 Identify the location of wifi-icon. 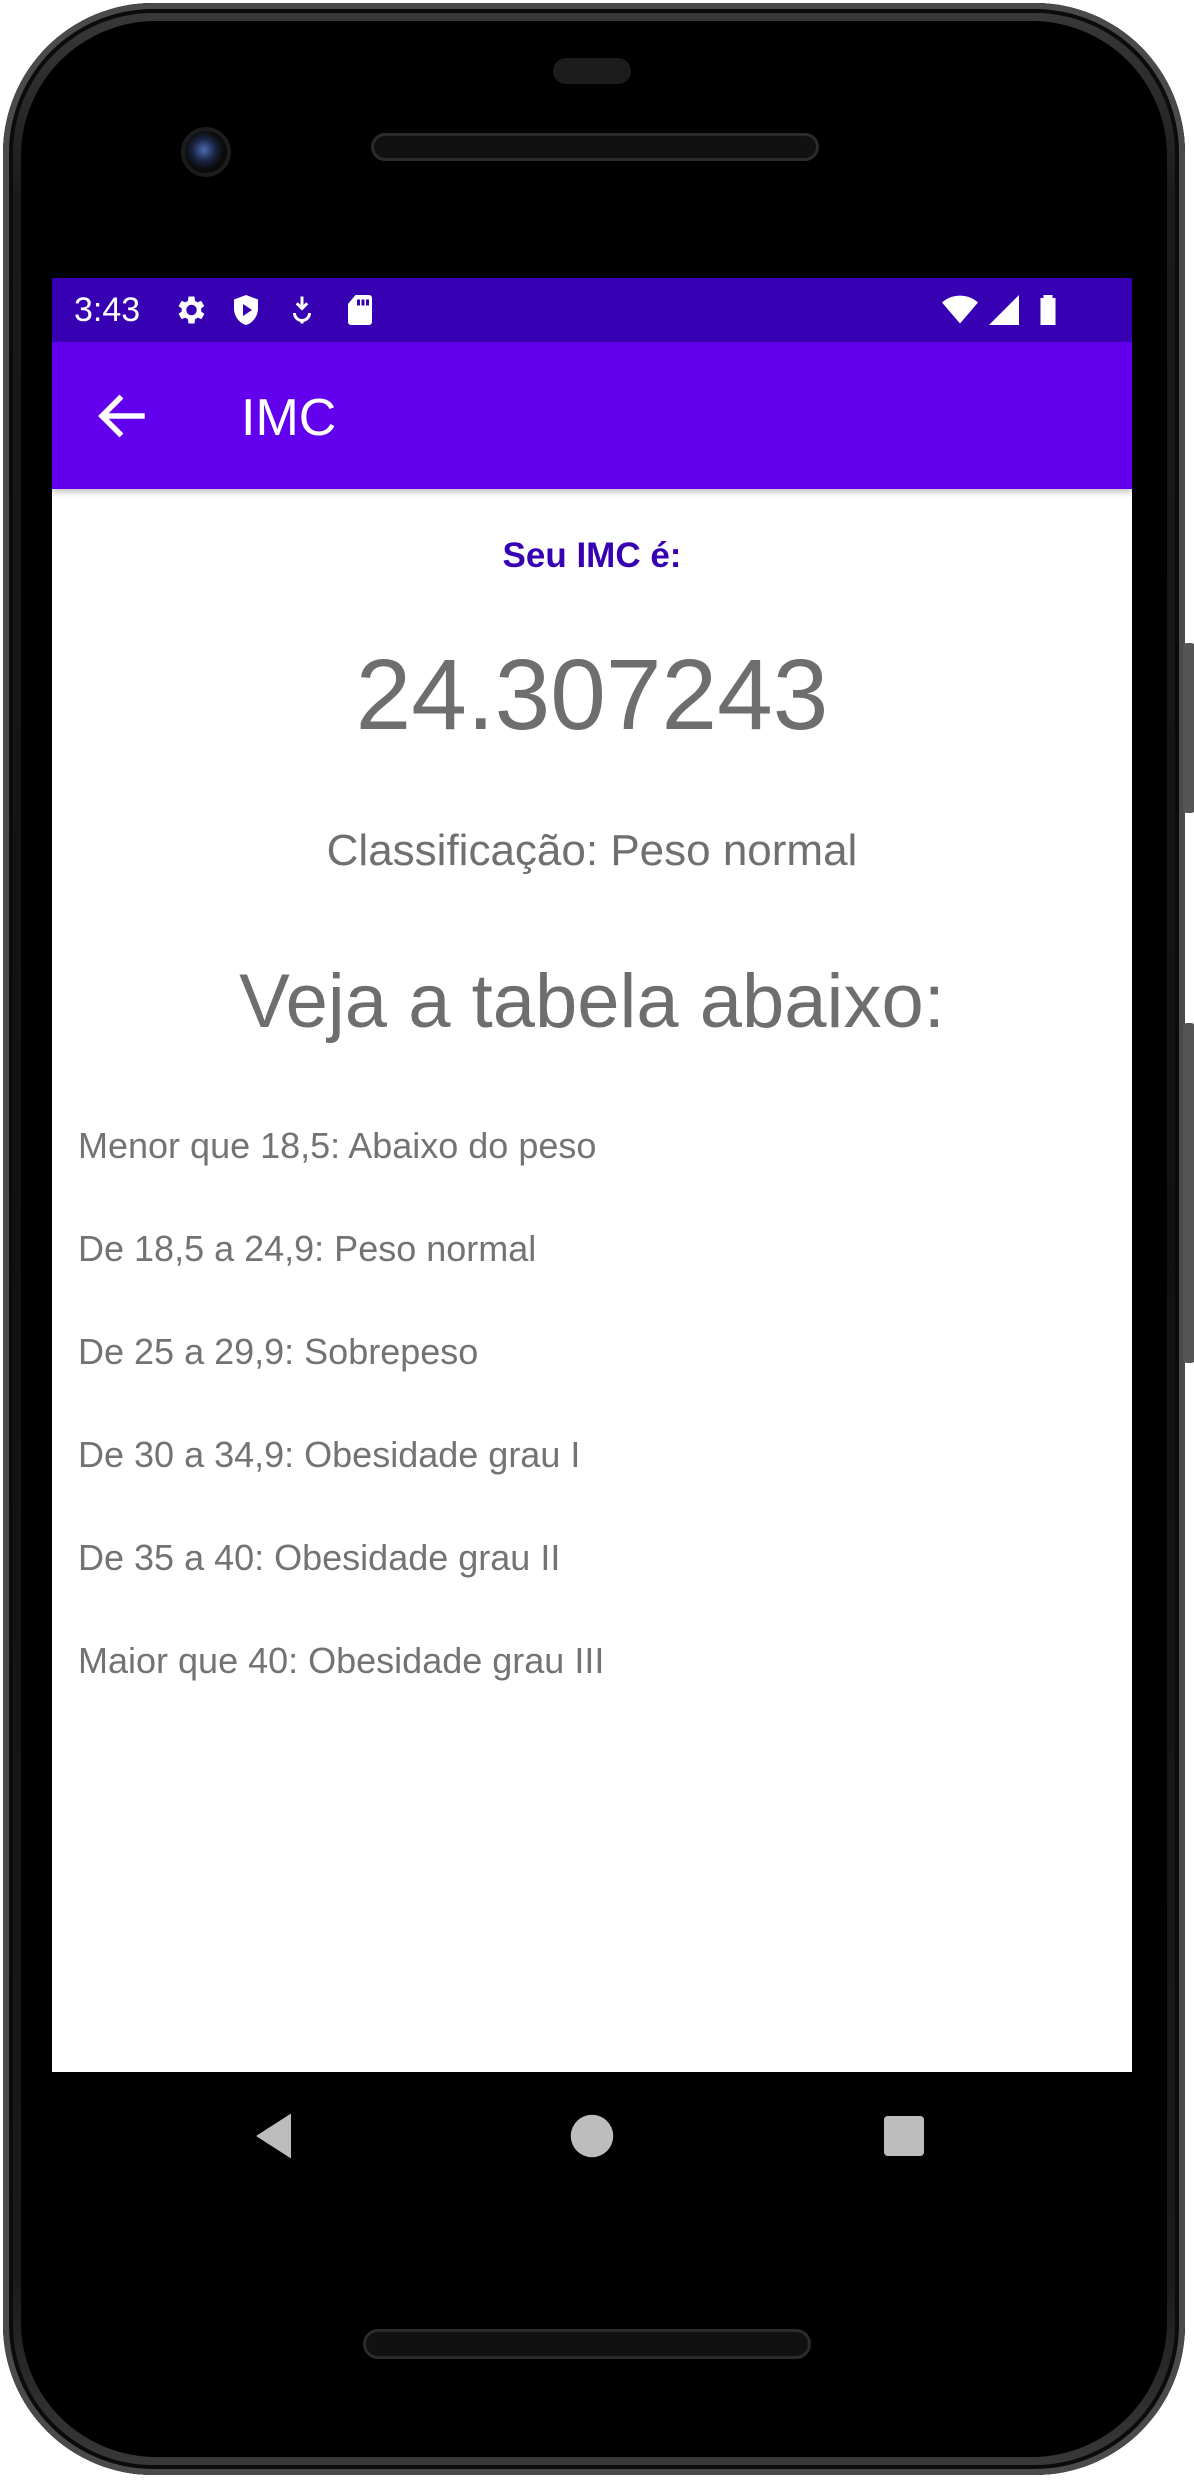
(960, 309).